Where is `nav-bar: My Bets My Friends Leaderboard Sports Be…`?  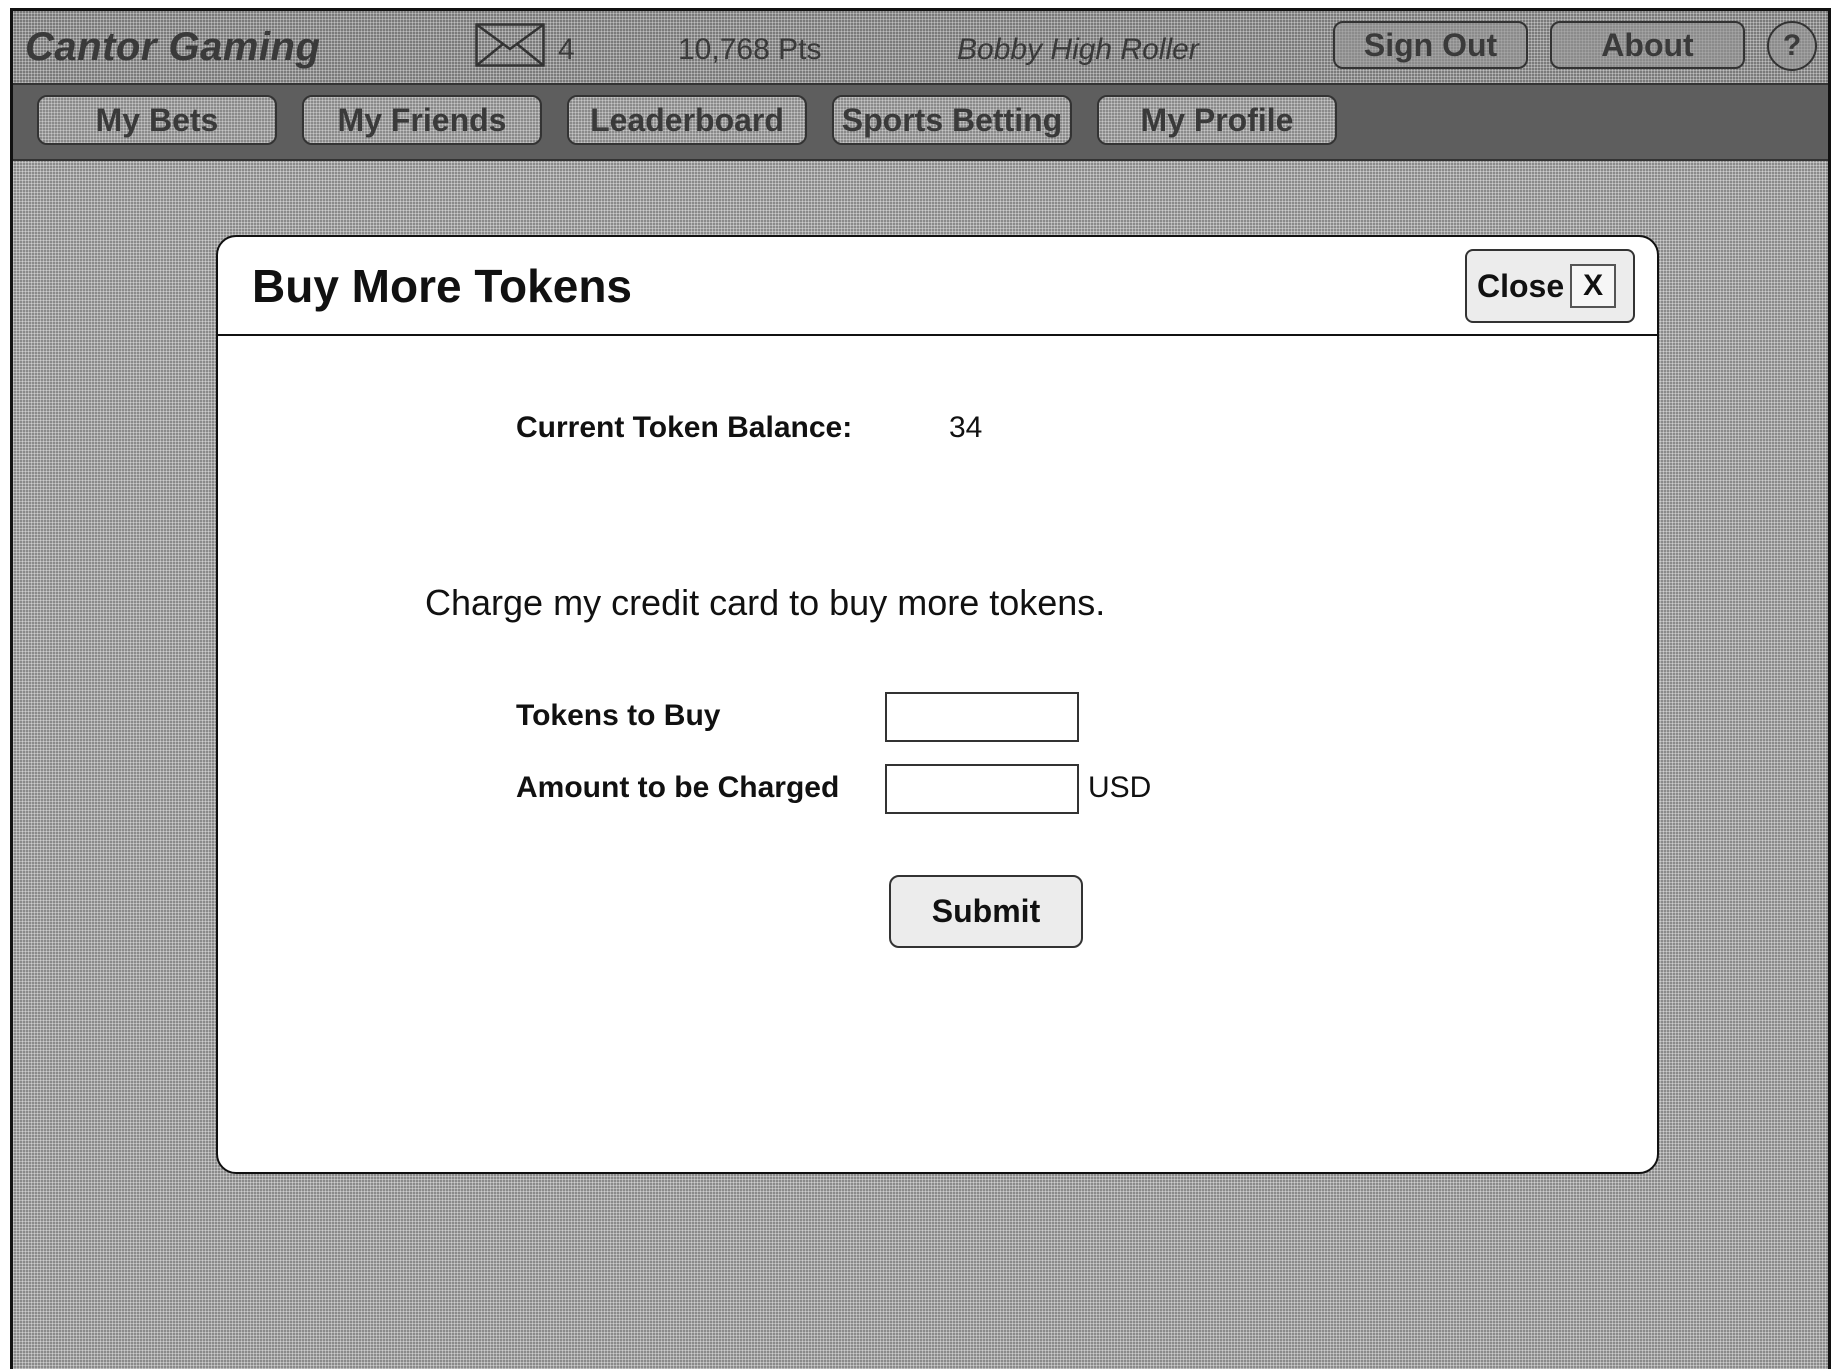
nav-bar: My Bets My Friends Leaderboard Sports Be… is located at coordinates (920, 123).